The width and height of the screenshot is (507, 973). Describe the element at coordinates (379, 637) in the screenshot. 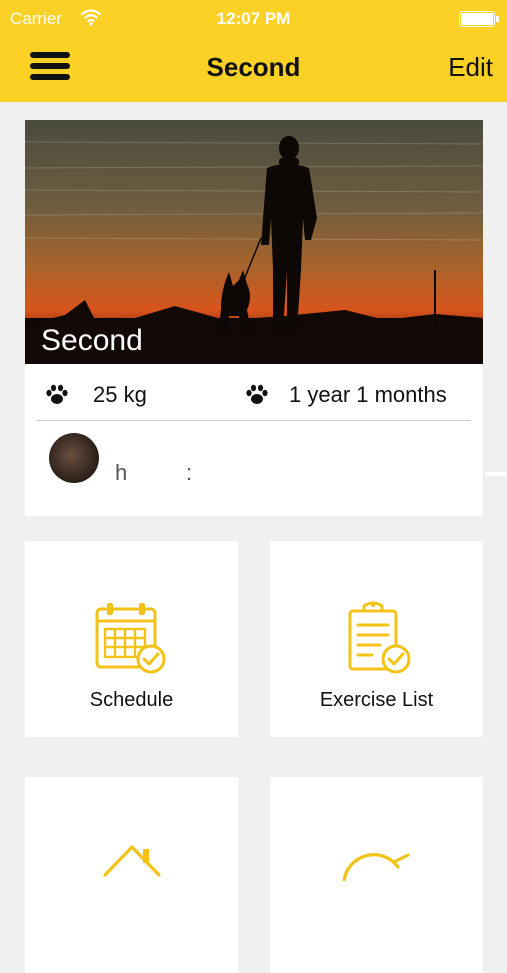

I see `clipboard-check-icon` at that location.